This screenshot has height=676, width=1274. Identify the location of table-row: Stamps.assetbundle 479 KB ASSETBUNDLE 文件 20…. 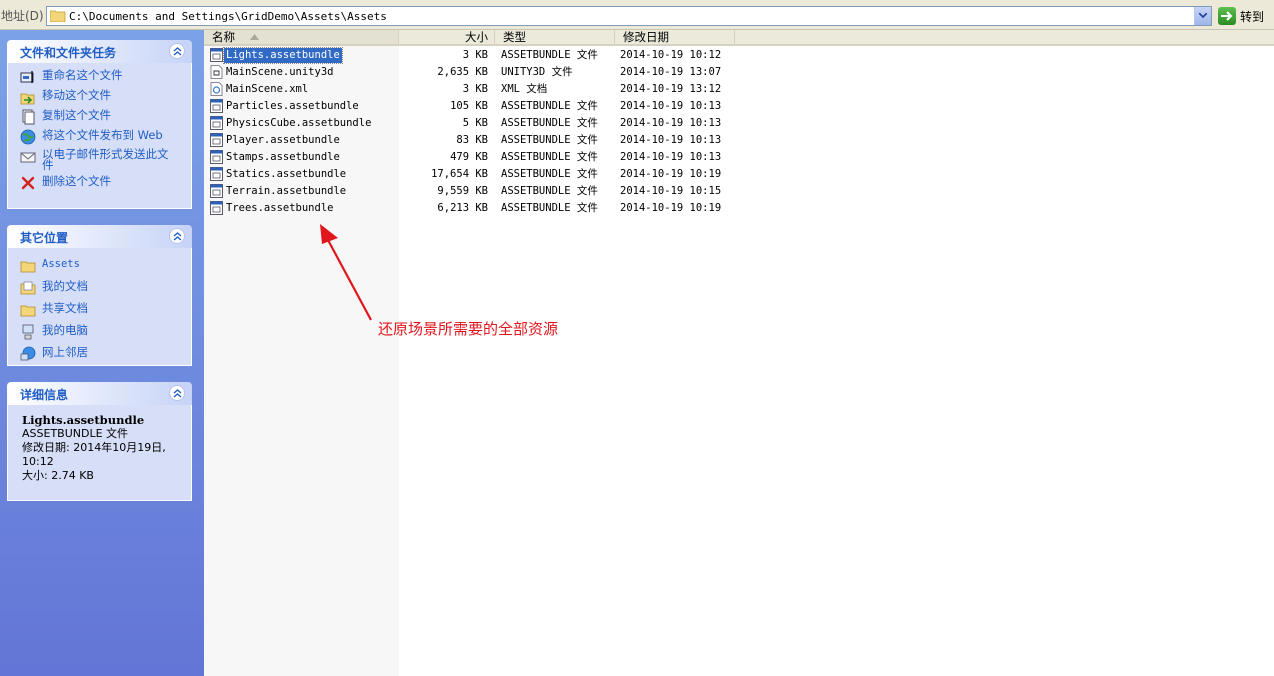
(739, 157).